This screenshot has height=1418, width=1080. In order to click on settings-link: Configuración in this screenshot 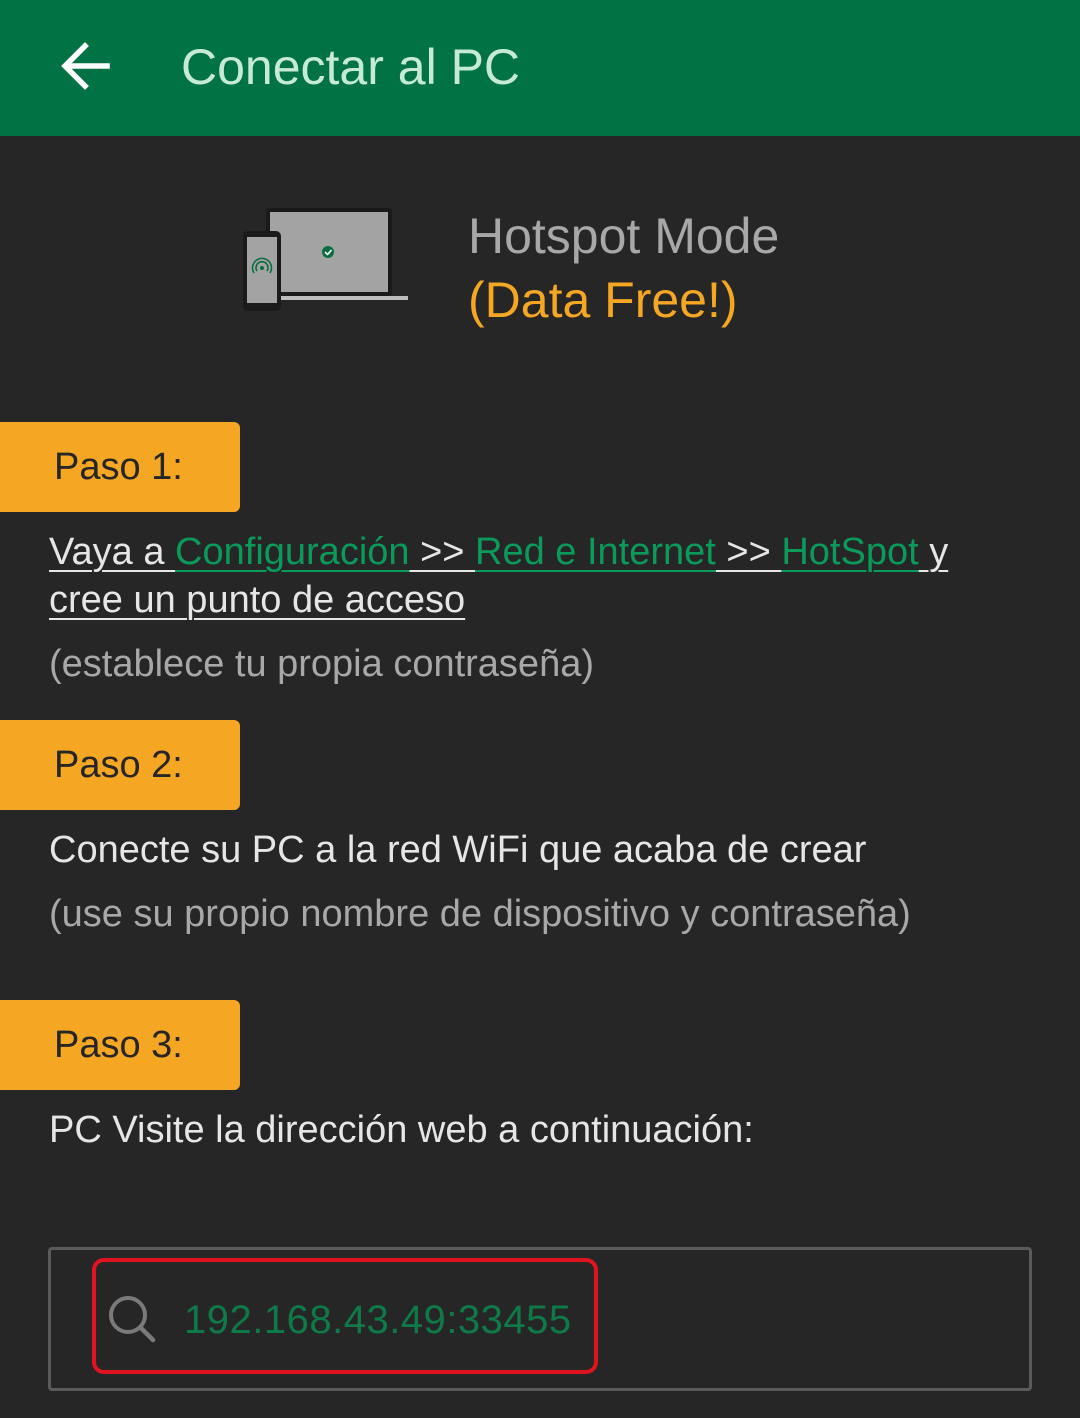, I will do `click(292, 552)`.